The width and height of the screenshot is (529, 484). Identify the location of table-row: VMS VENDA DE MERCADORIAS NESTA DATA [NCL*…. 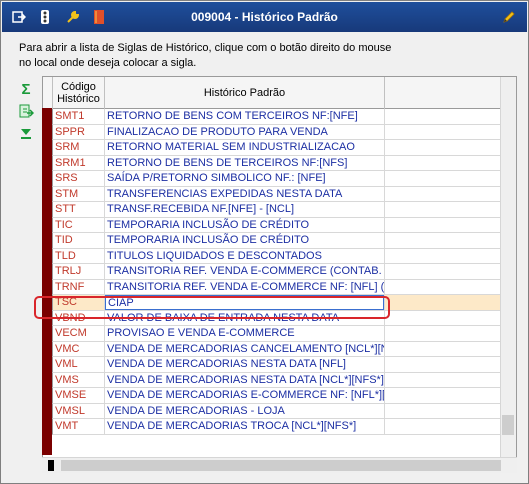
(279, 380).